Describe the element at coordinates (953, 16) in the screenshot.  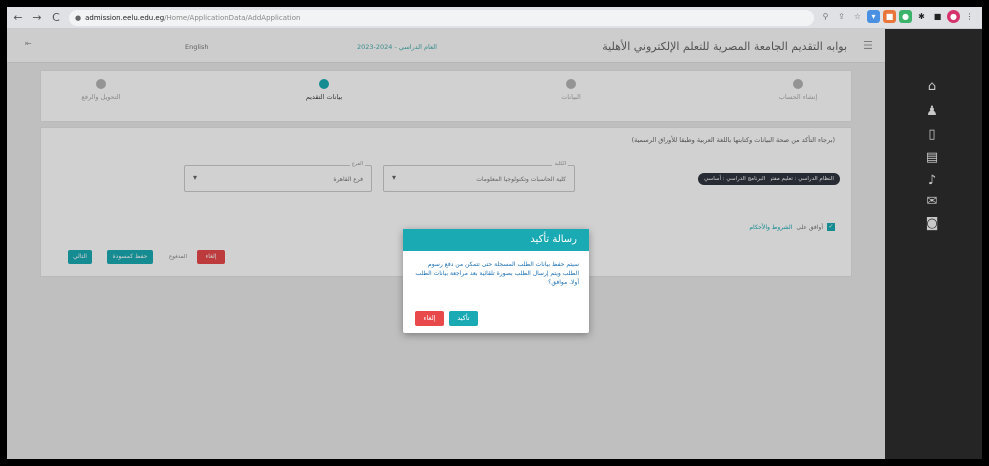
I see `profile-avatar: ●` at that location.